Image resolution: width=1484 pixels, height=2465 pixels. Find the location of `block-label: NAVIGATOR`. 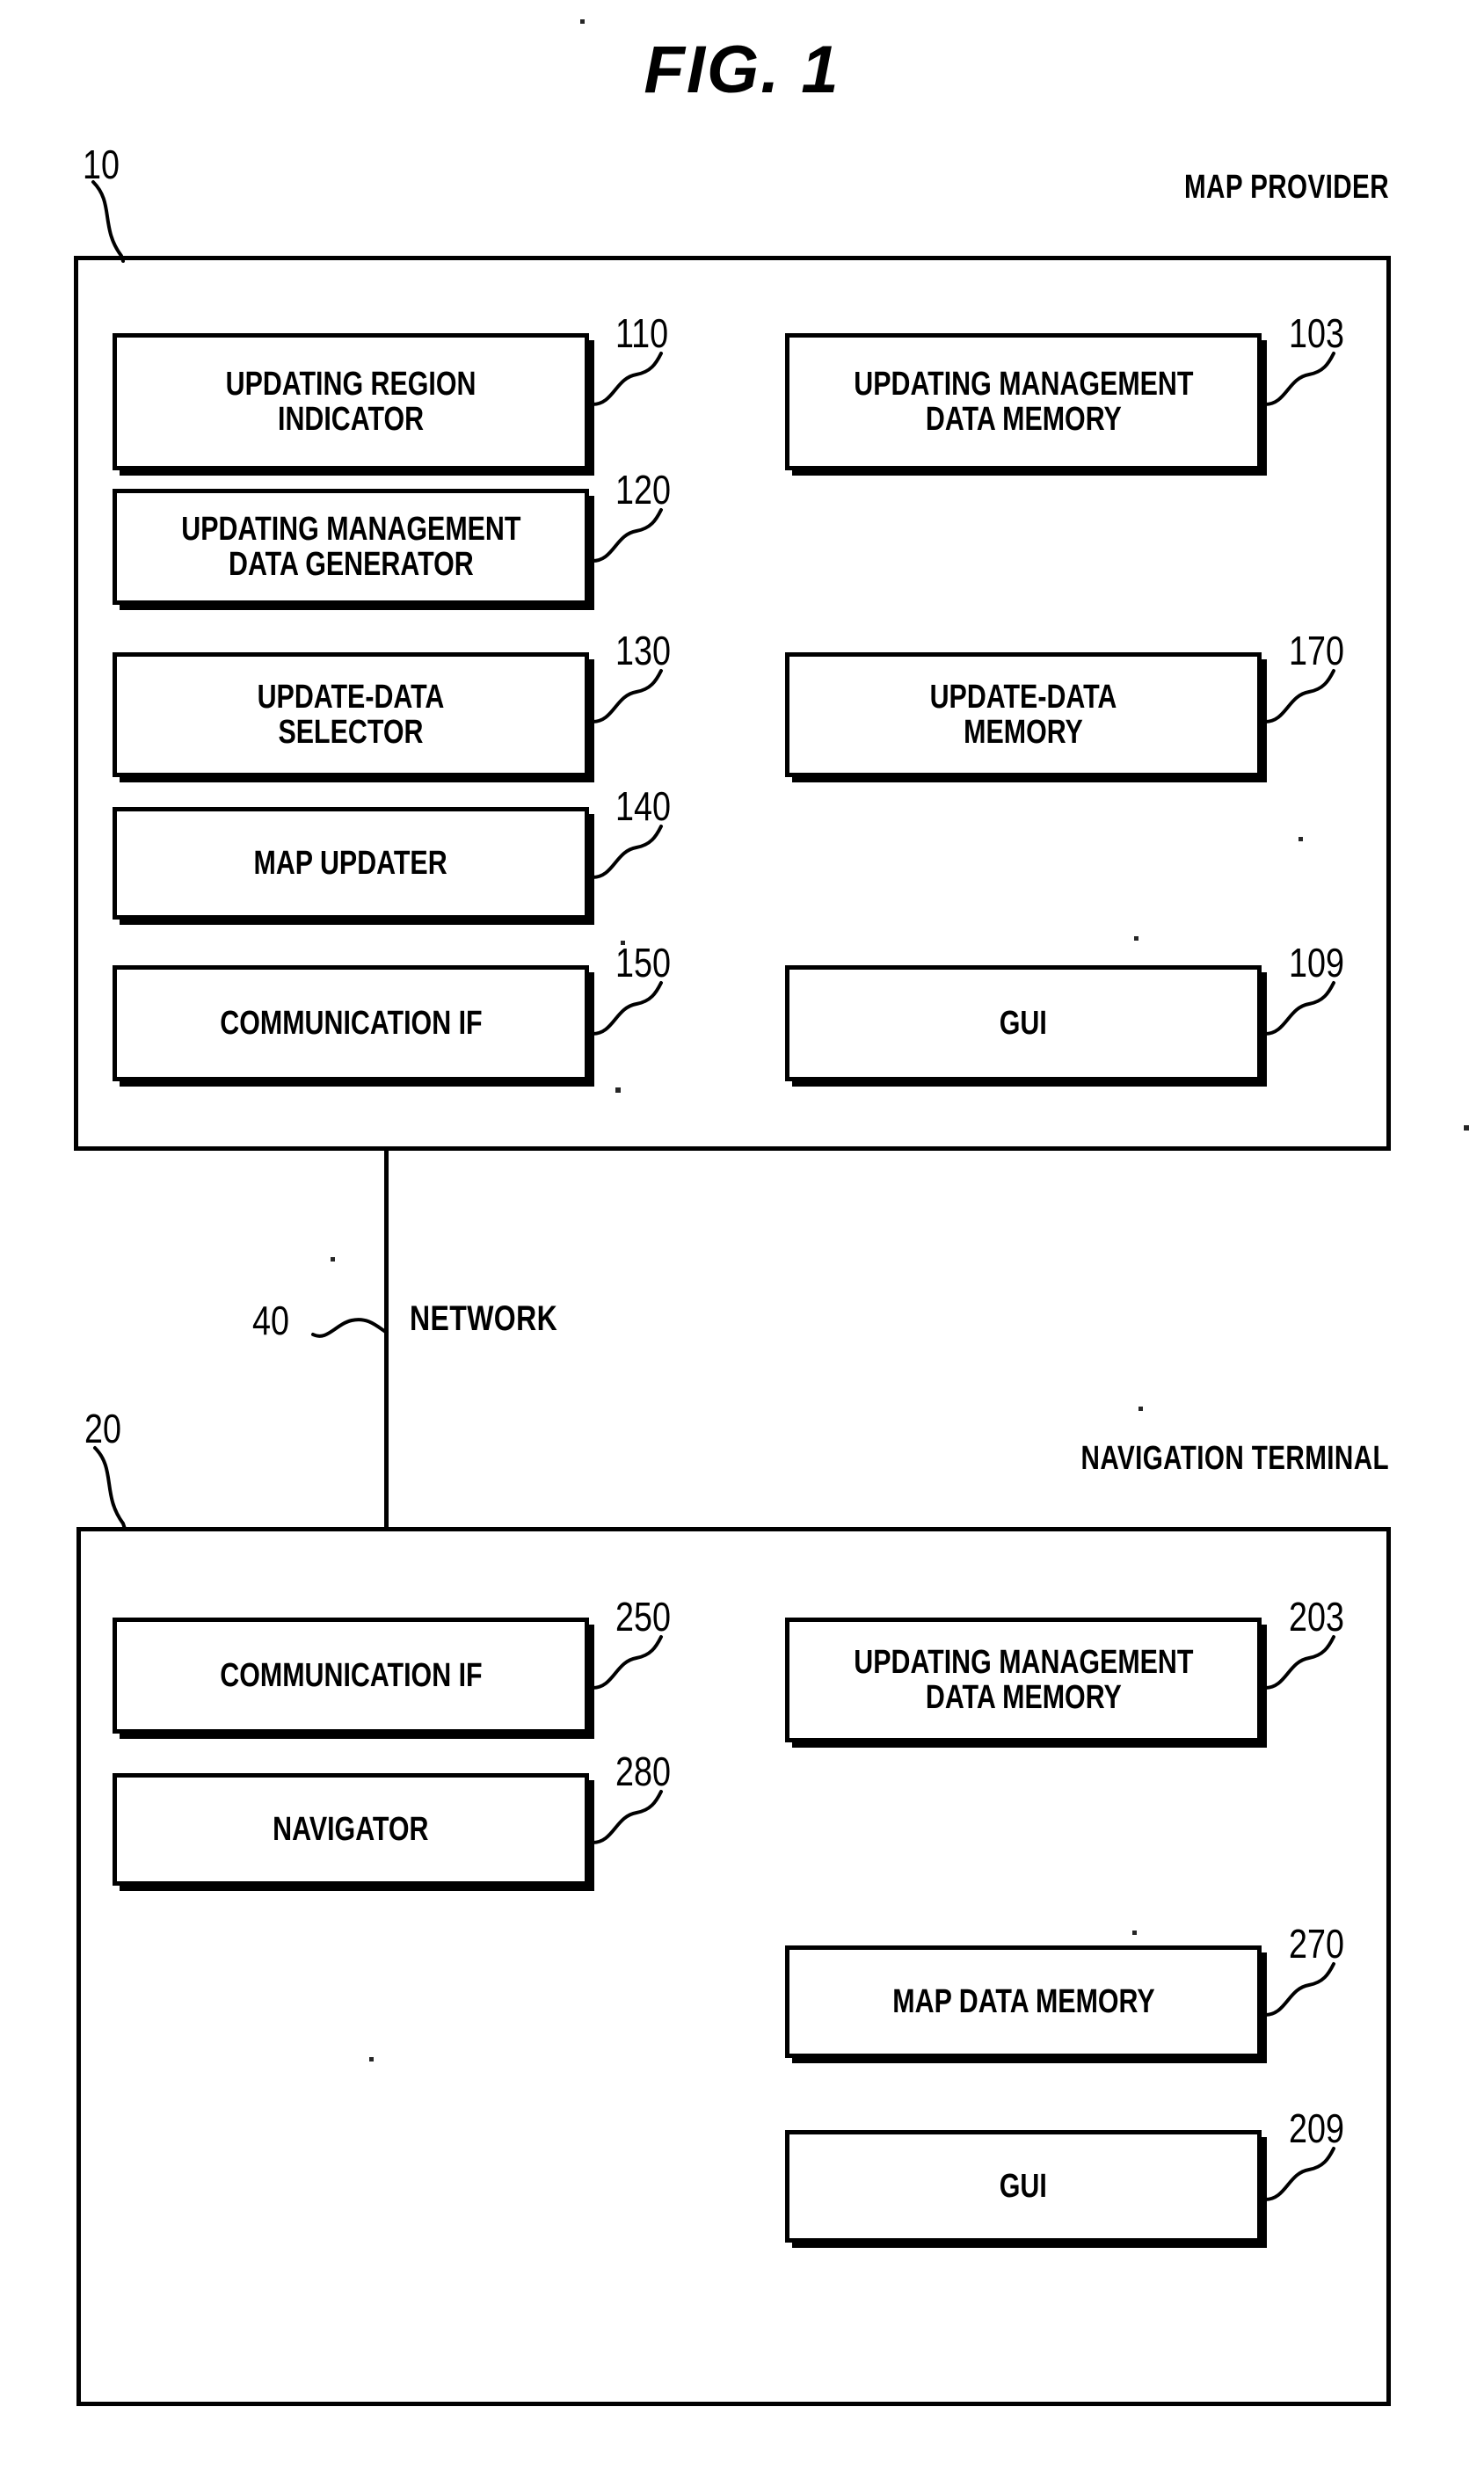

block-label: NAVIGATOR is located at coordinates (351, 1829).